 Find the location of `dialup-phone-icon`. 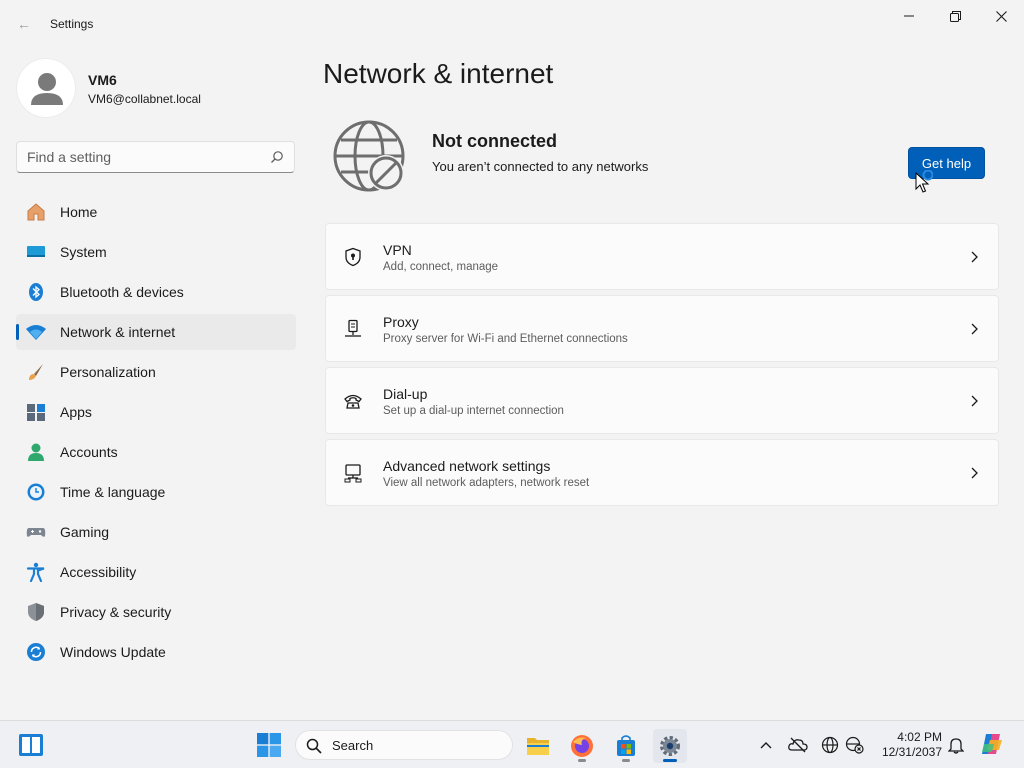

dialup-phone-icon is located at coordinates (353, 401).